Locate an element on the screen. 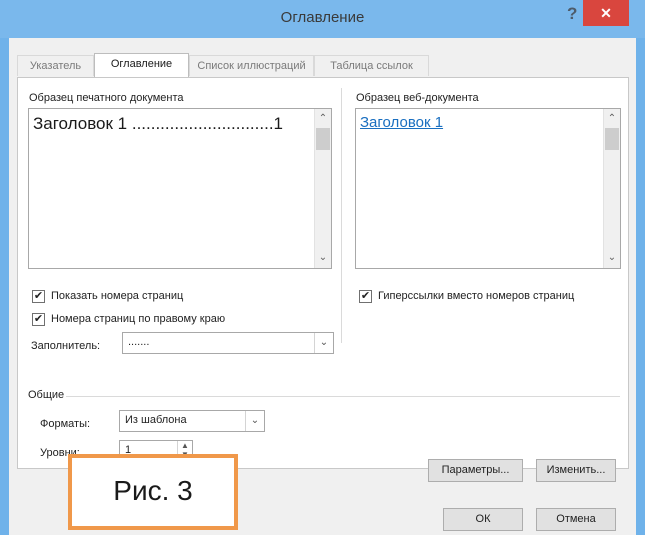 This screenshot has width=645, height=535. ok-button: ОК is located at coordinates (483, 519).